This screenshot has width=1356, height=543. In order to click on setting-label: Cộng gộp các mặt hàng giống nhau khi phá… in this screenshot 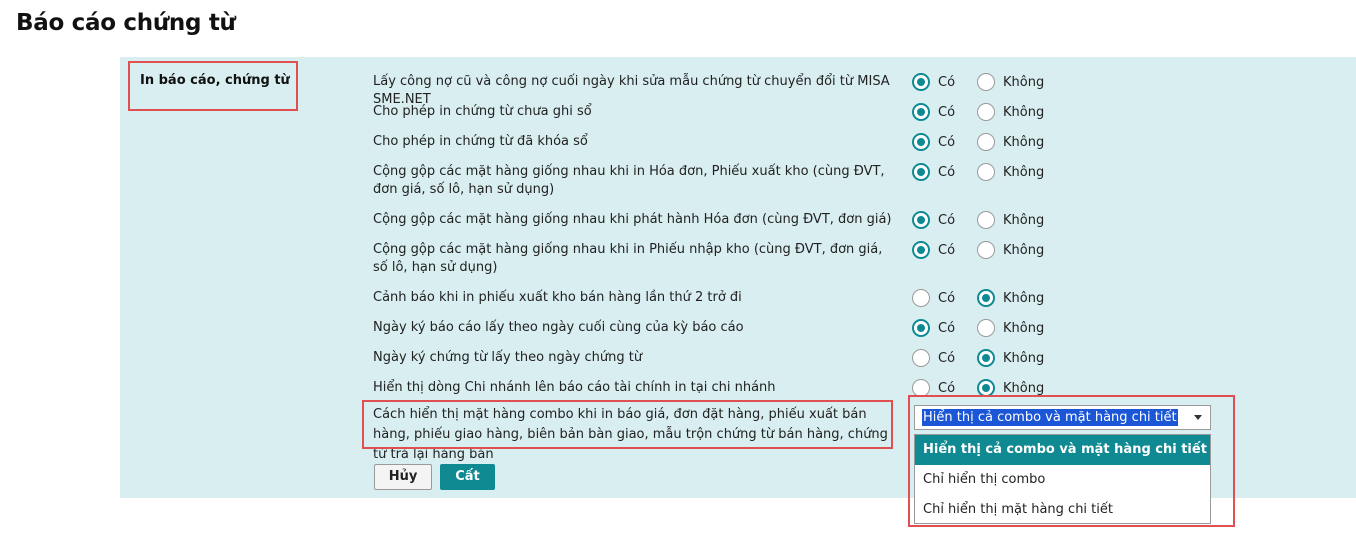, I will do `click(632, 219)`.